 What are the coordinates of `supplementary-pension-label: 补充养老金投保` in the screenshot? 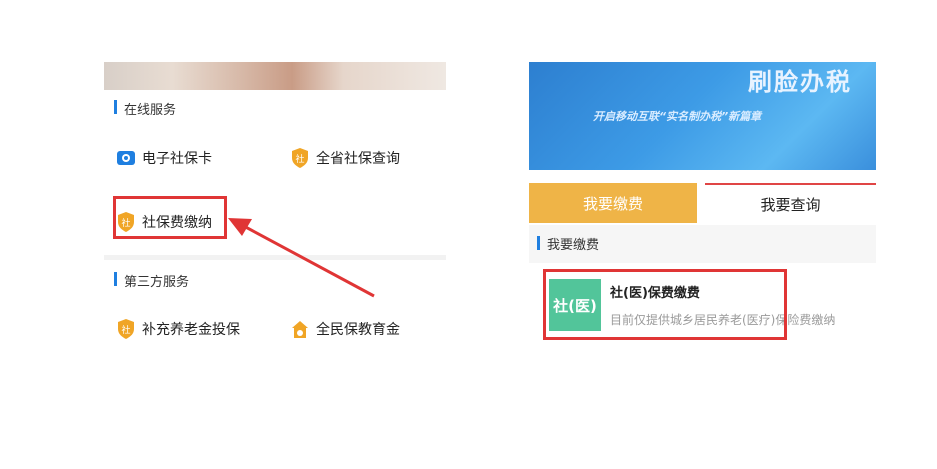 It's located at (191, 330).